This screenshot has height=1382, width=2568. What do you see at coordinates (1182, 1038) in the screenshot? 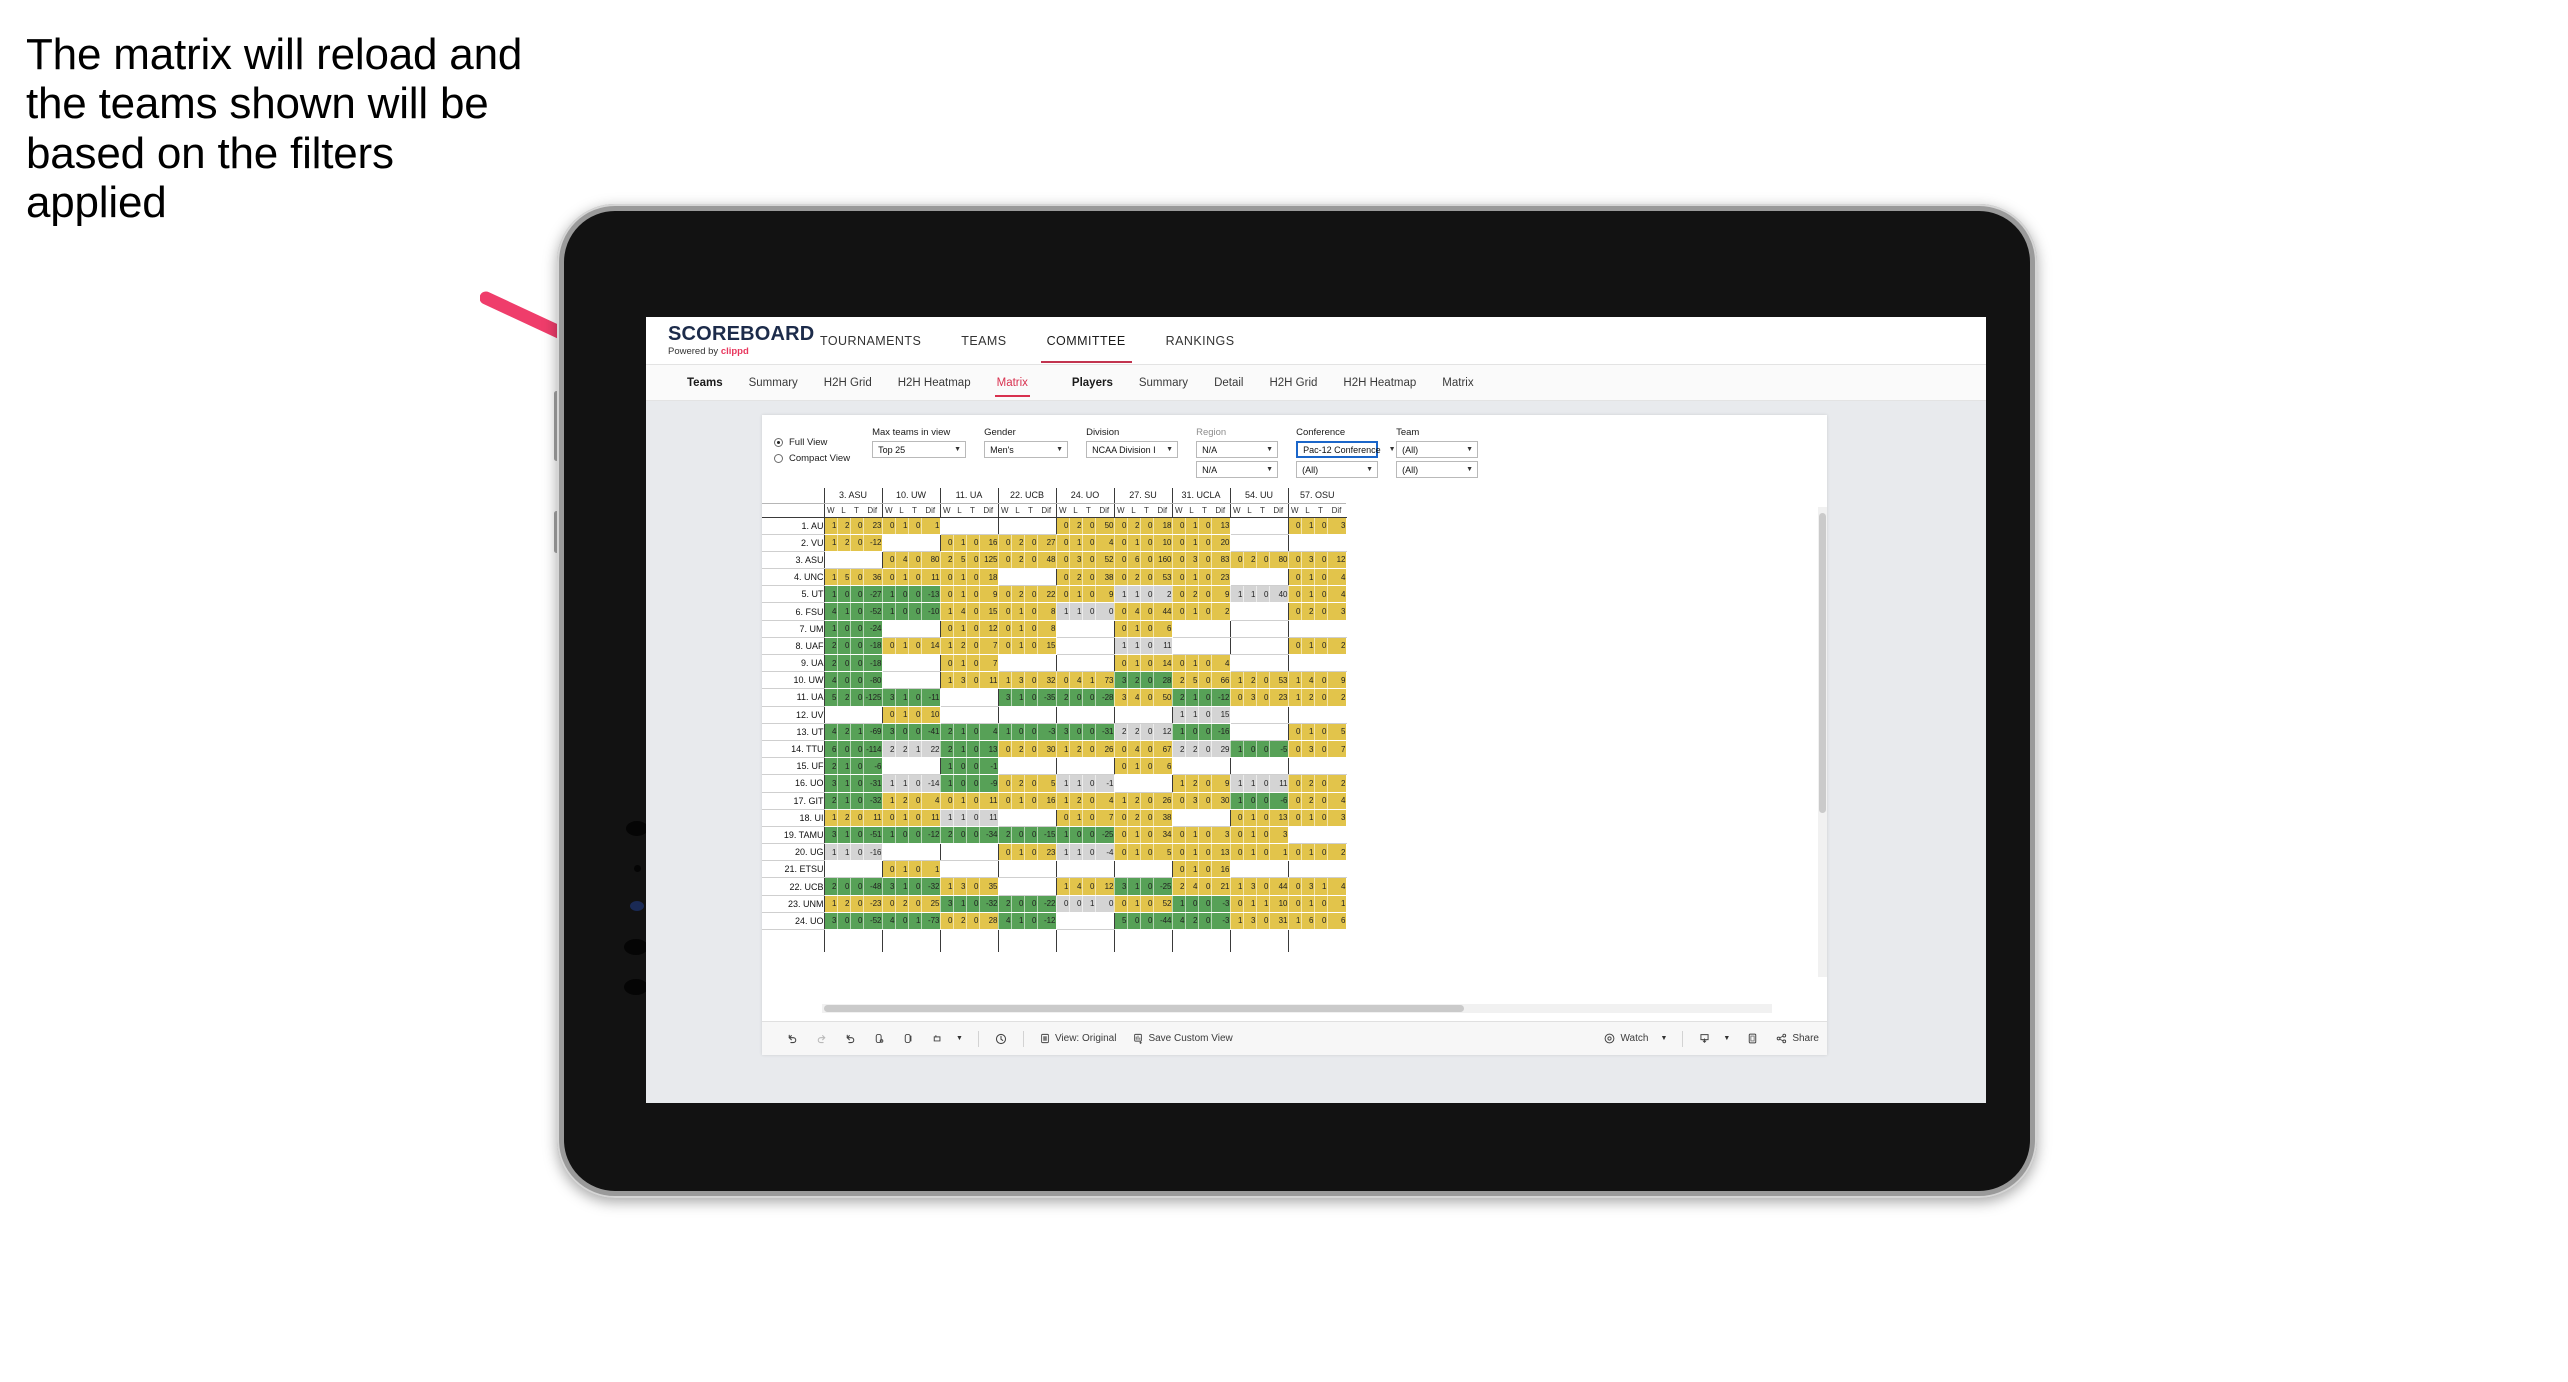
I see `save-custom-view-button: Save Custom View` at bounding box center [1182, 1038].